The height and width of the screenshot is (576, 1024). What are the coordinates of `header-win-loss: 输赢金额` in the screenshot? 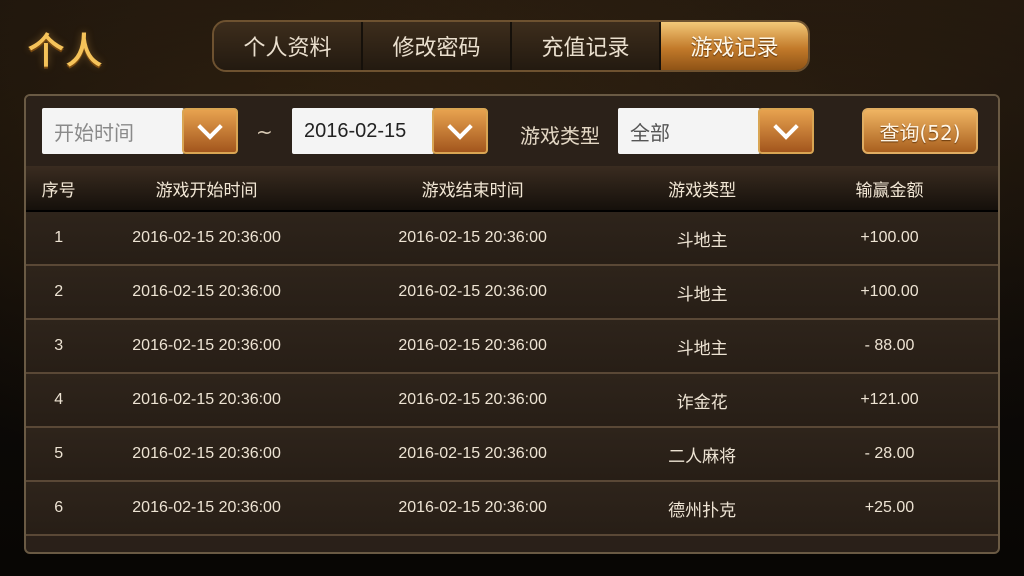 It's located at (889, 190).